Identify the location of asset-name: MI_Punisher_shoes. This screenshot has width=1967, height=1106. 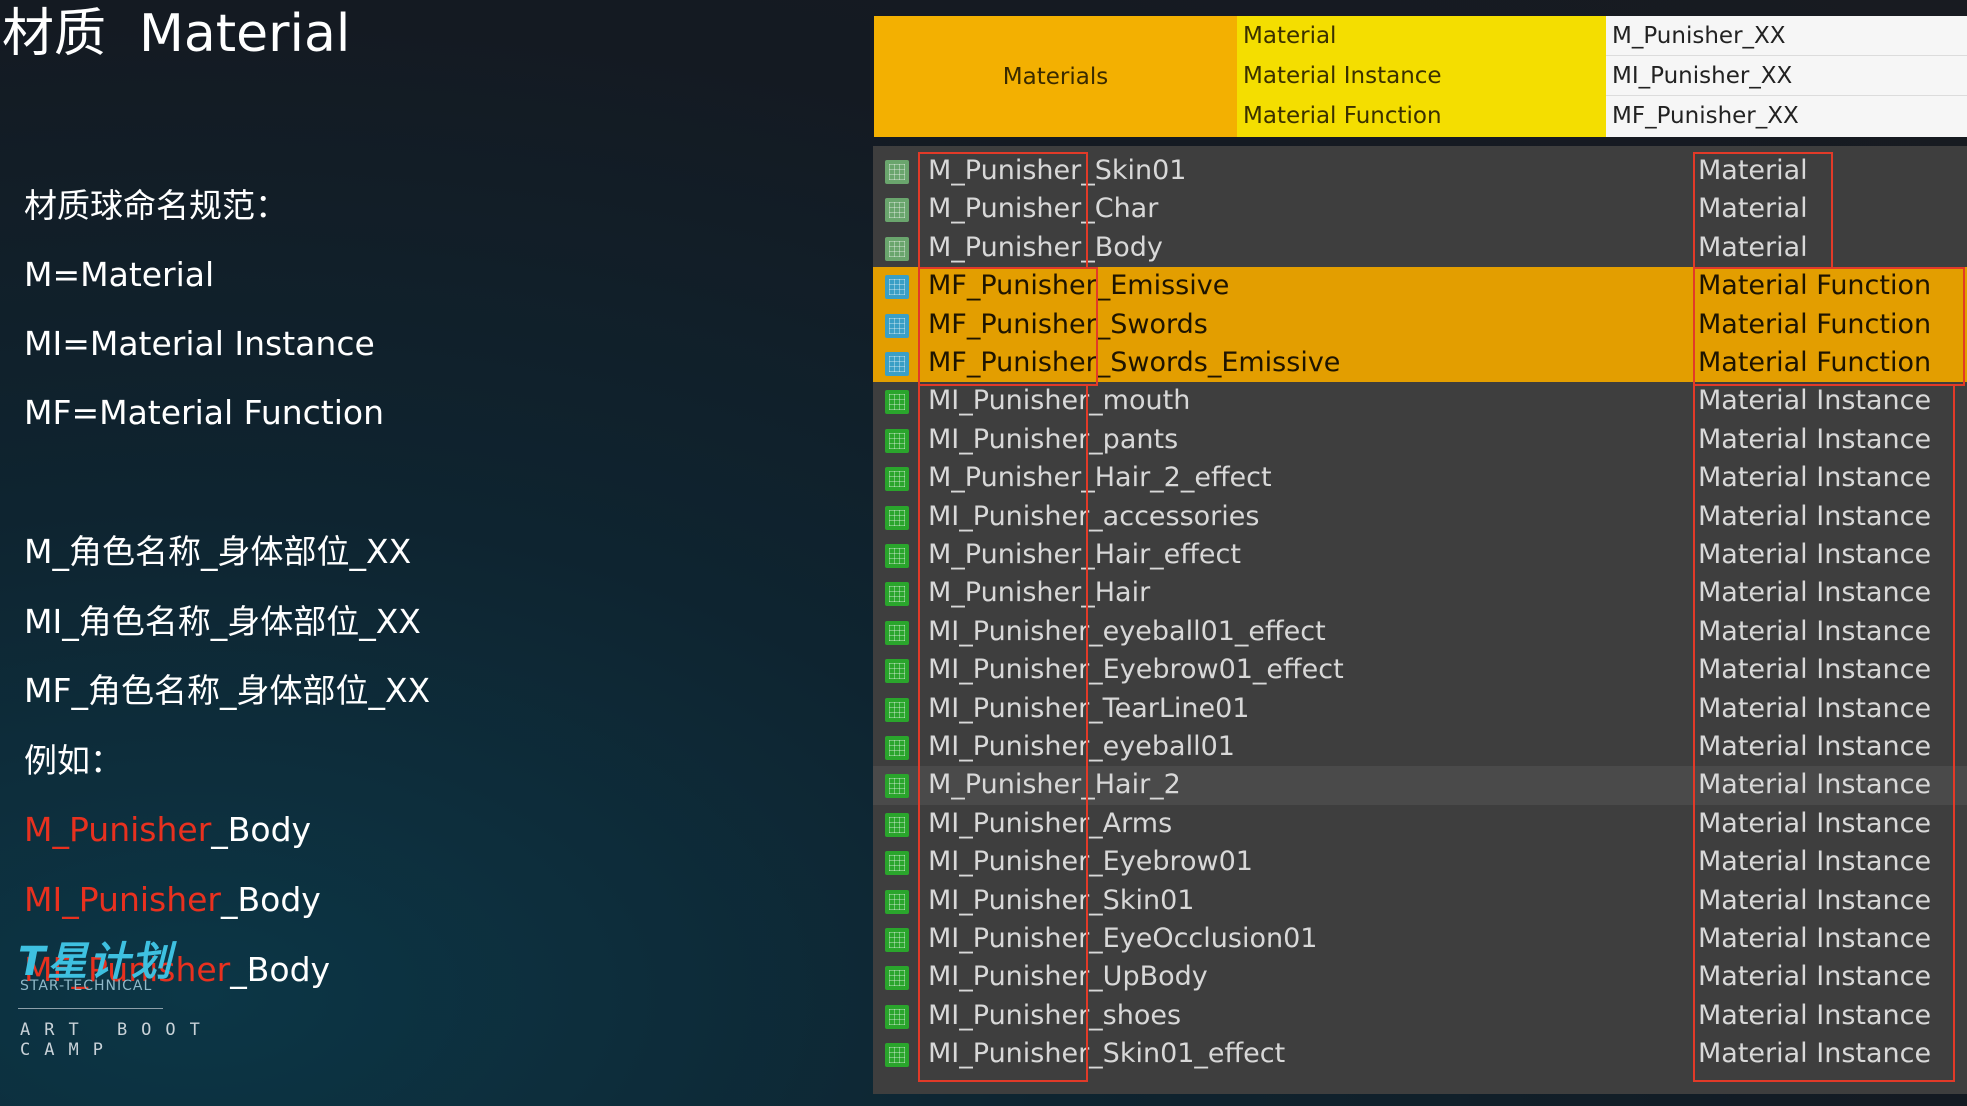
(1055, 1015).